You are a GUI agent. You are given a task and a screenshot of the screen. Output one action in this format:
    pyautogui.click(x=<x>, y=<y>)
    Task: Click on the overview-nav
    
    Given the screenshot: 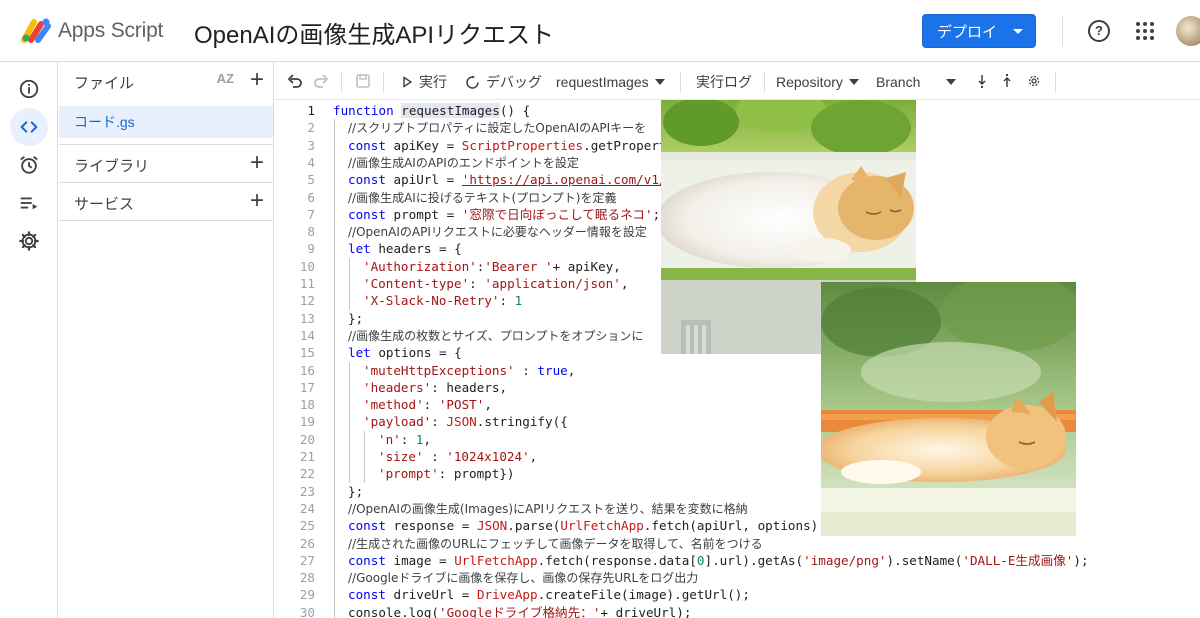 What is the action you would take?
    pyautogui.click(x=29, y=89)
    